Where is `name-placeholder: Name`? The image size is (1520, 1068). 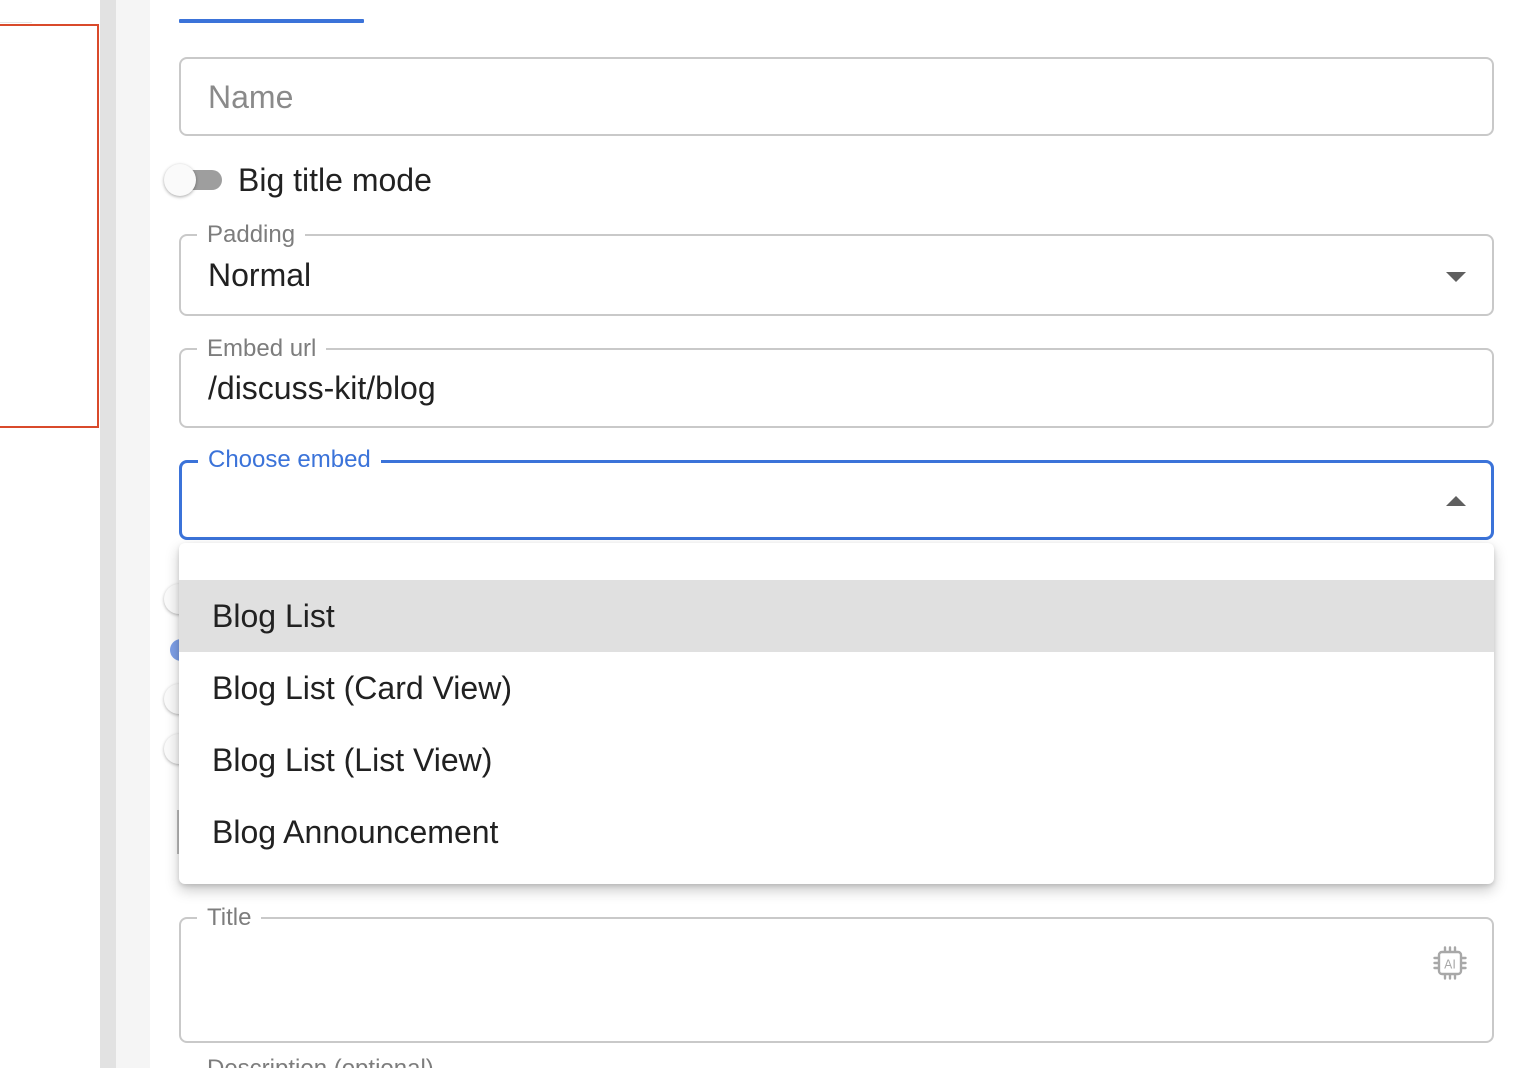
name-placeholder: Name is located at coordinates (251, 97).